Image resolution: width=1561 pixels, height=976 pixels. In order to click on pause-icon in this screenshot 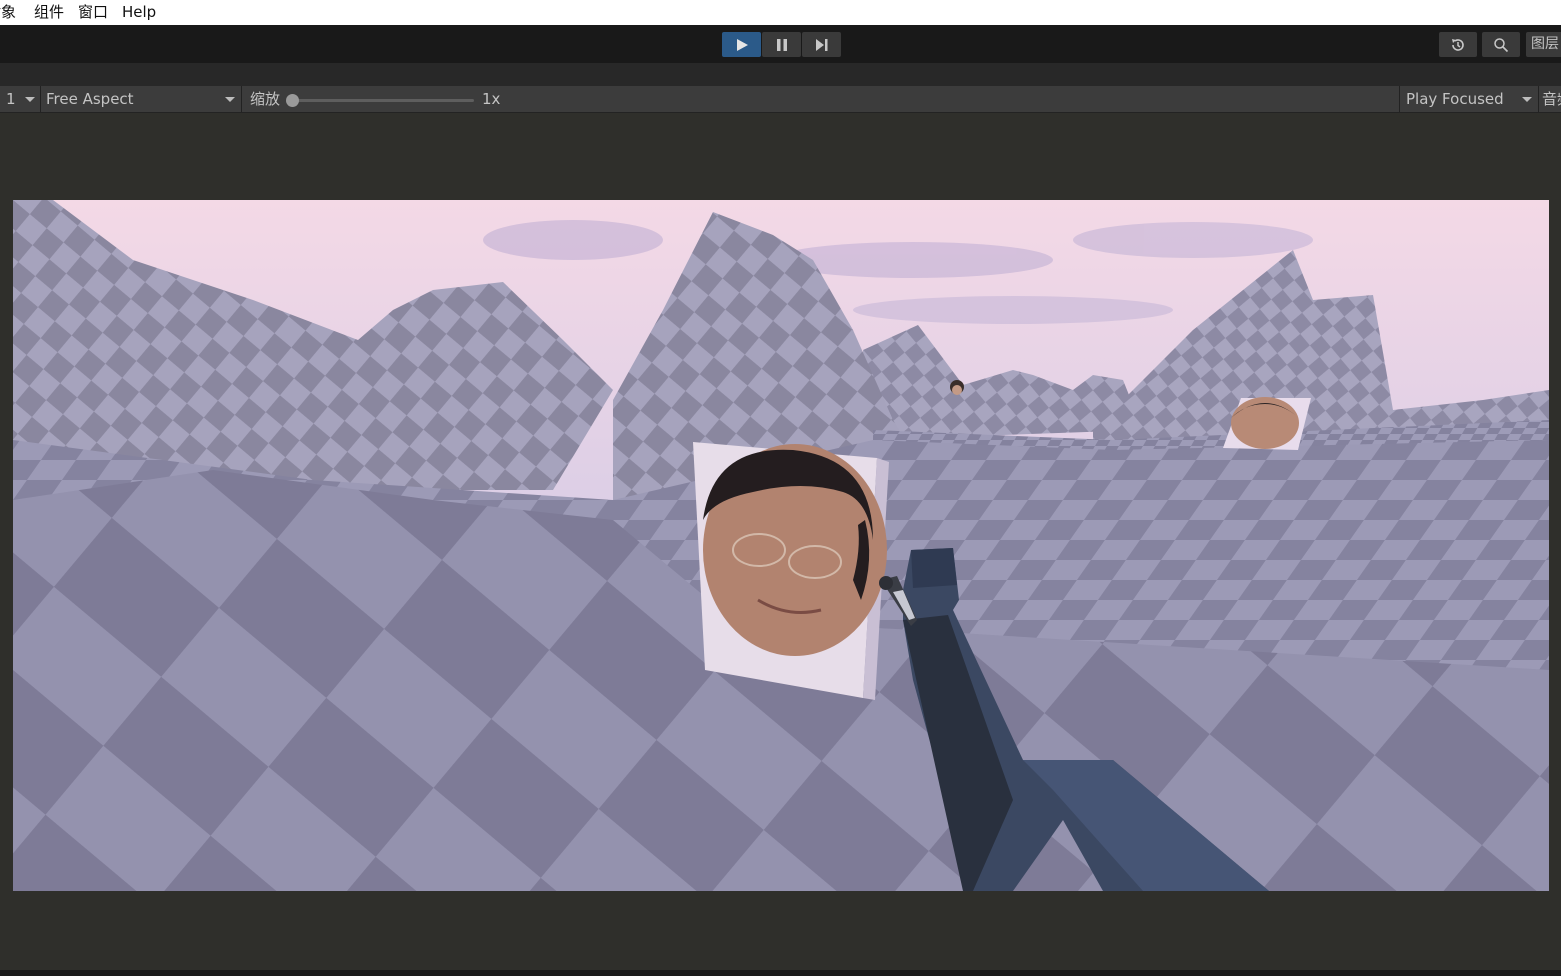, I will do `click(781, 44)`.